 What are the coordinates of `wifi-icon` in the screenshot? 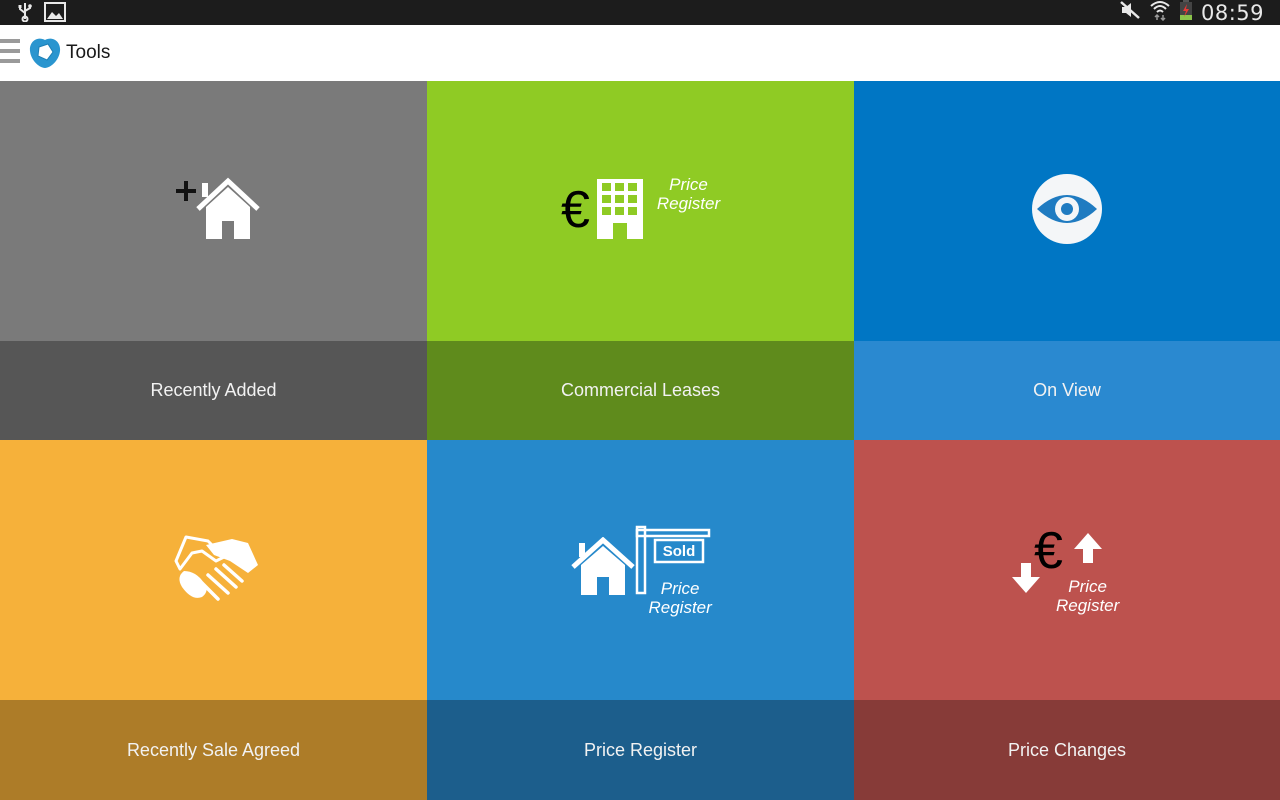 It's located at (1160, 13).